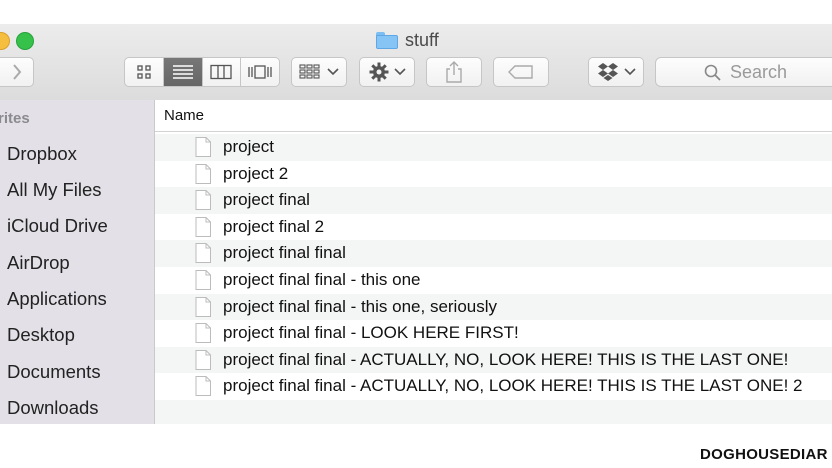 This screenshot has width=832, height=468. What do you see at coordinates (57, 299) in the screenshot?
I see `sidebar-item-applications: Applications` at bounding box center [57, 299].